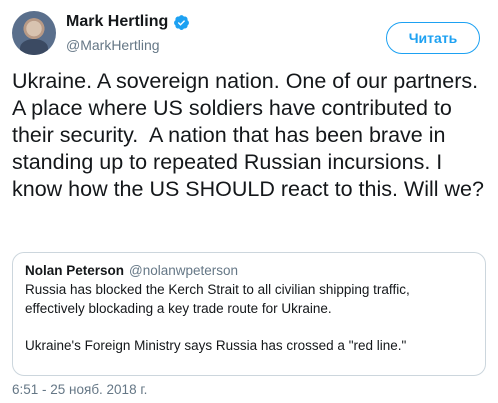 This screenshot has width=498, height=403. Describe the element at coordinates (113, 45) in the screenshot. I see `author-handle: @MarkHertling` at that location.